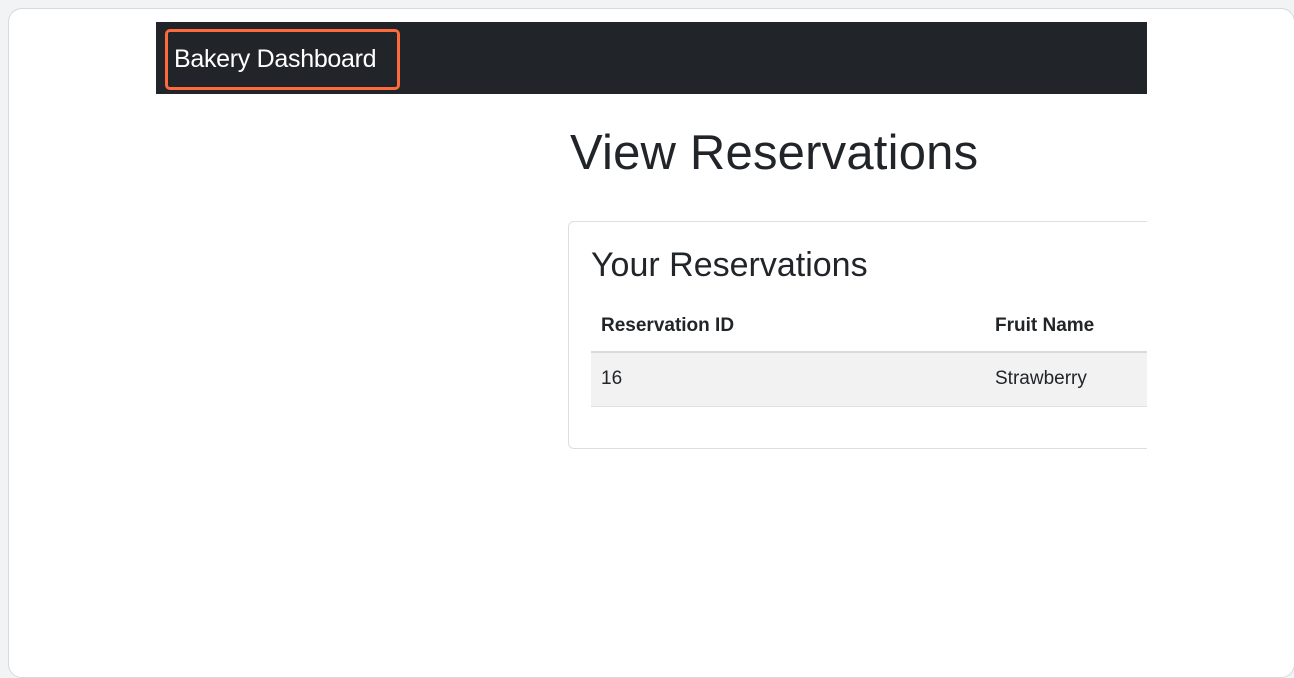 Image resolution: width=1294 pixels, height=678 pixels. I want to click on table-body: 16 Strawberry, so click(869, 379).